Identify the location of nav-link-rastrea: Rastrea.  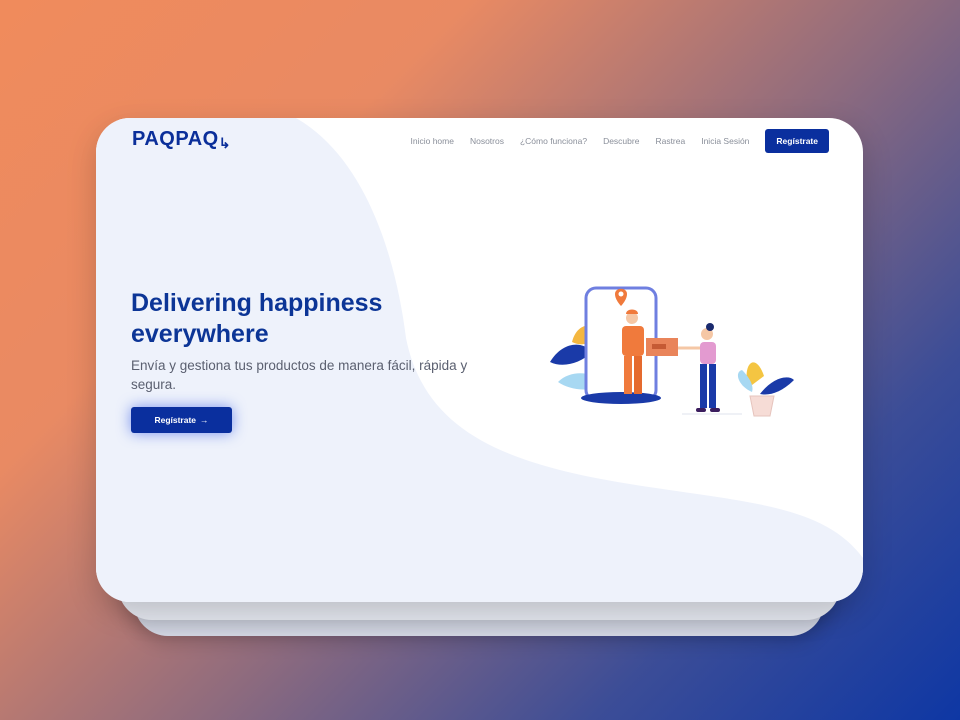
(670, 141).